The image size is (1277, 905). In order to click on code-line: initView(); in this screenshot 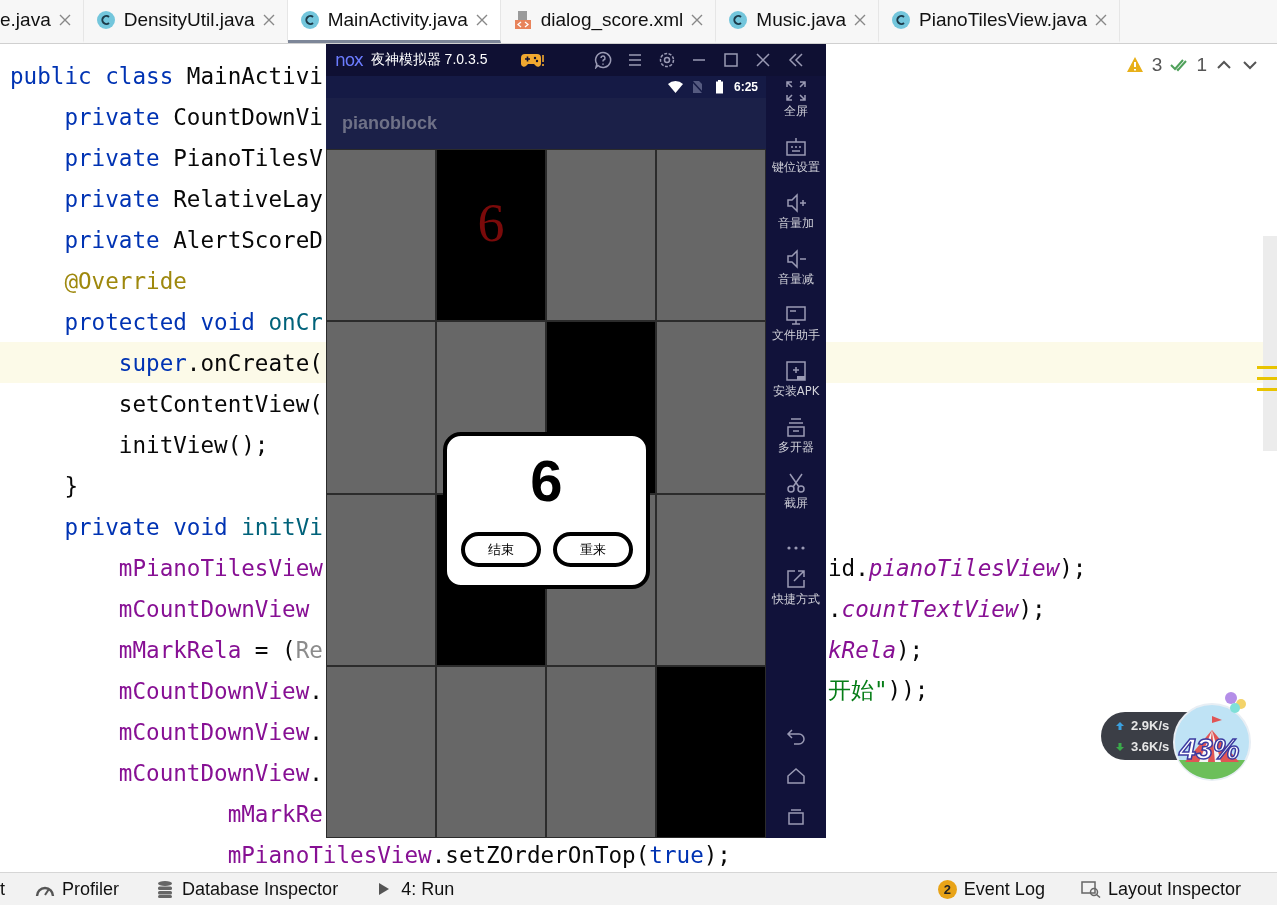, I will do `click(193, 444)`.